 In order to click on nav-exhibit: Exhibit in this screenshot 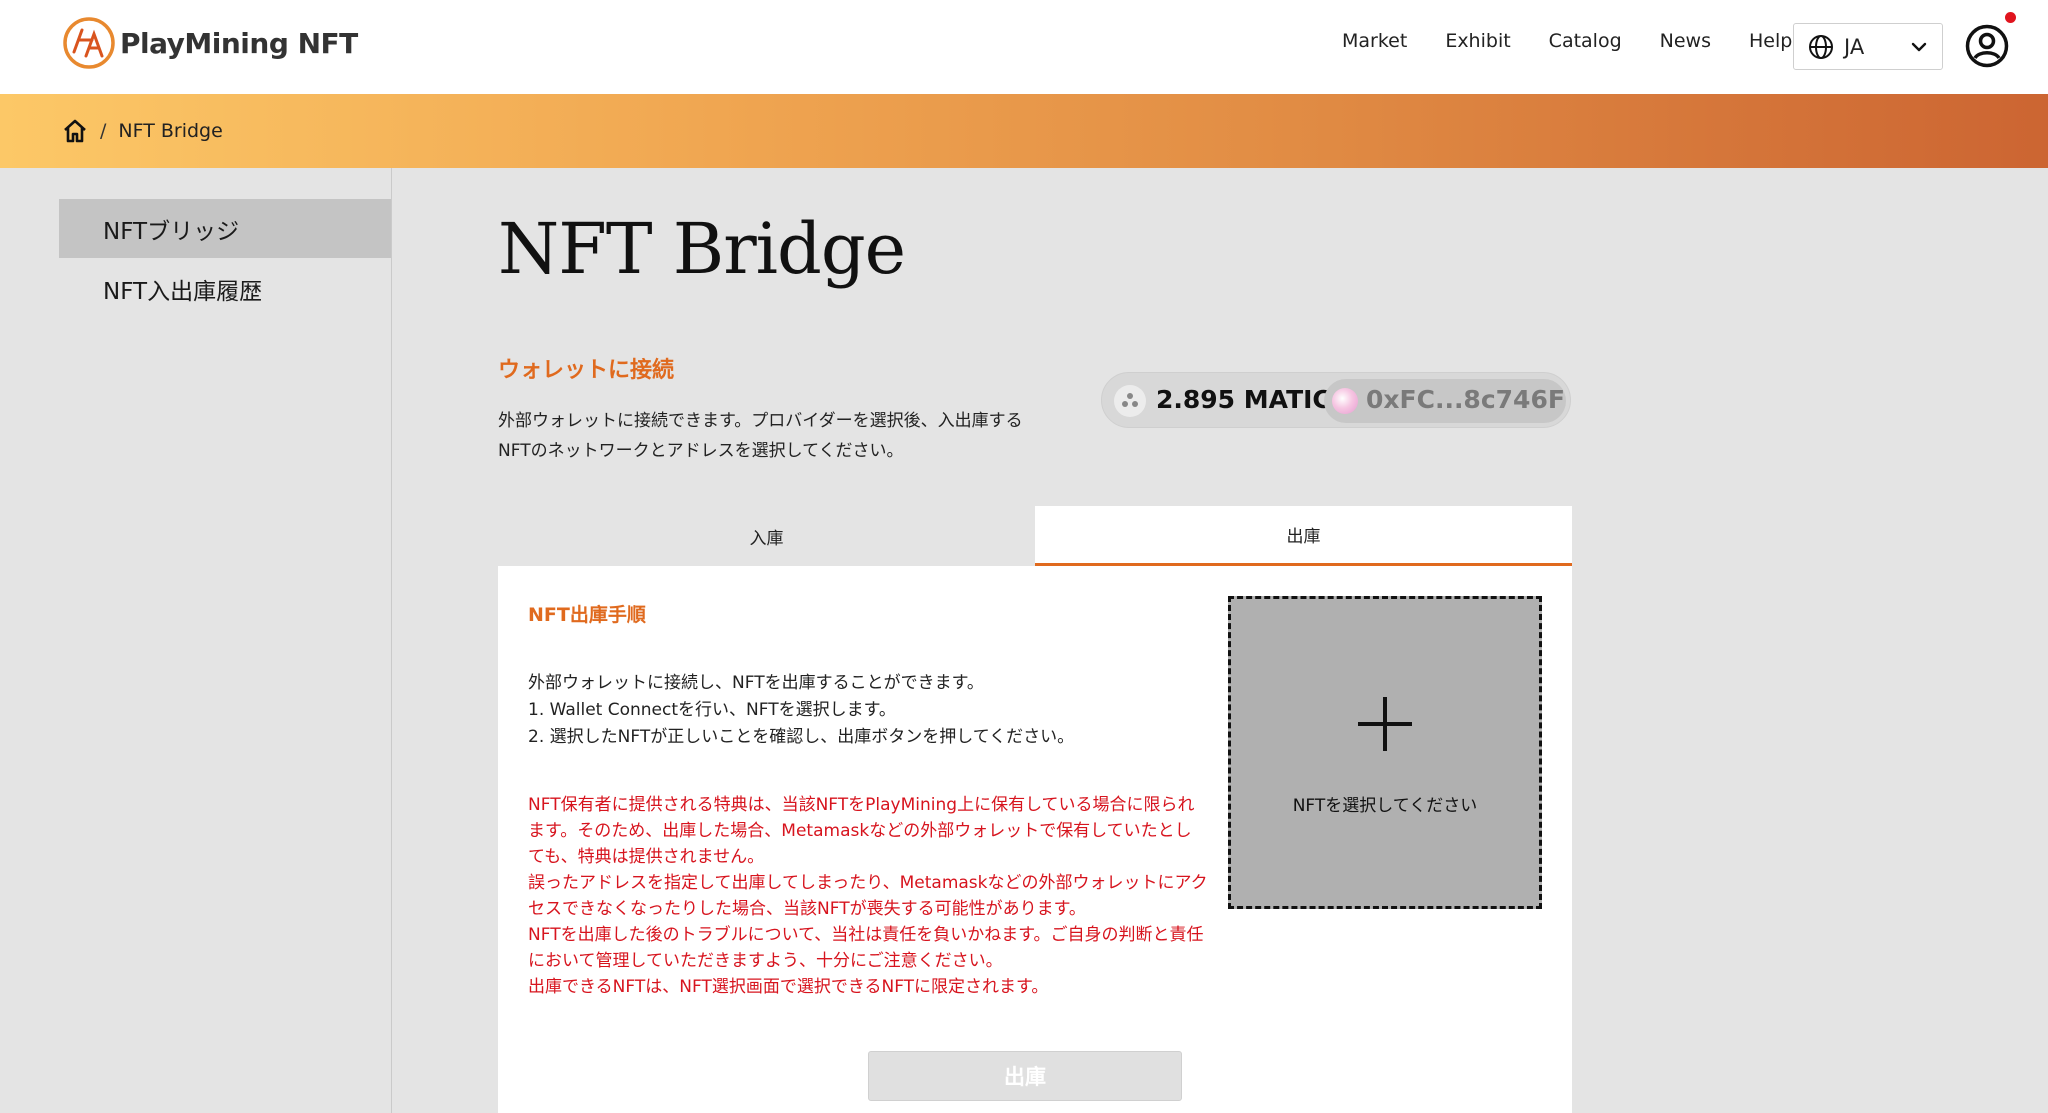, I will do `click(1477, 41)`.